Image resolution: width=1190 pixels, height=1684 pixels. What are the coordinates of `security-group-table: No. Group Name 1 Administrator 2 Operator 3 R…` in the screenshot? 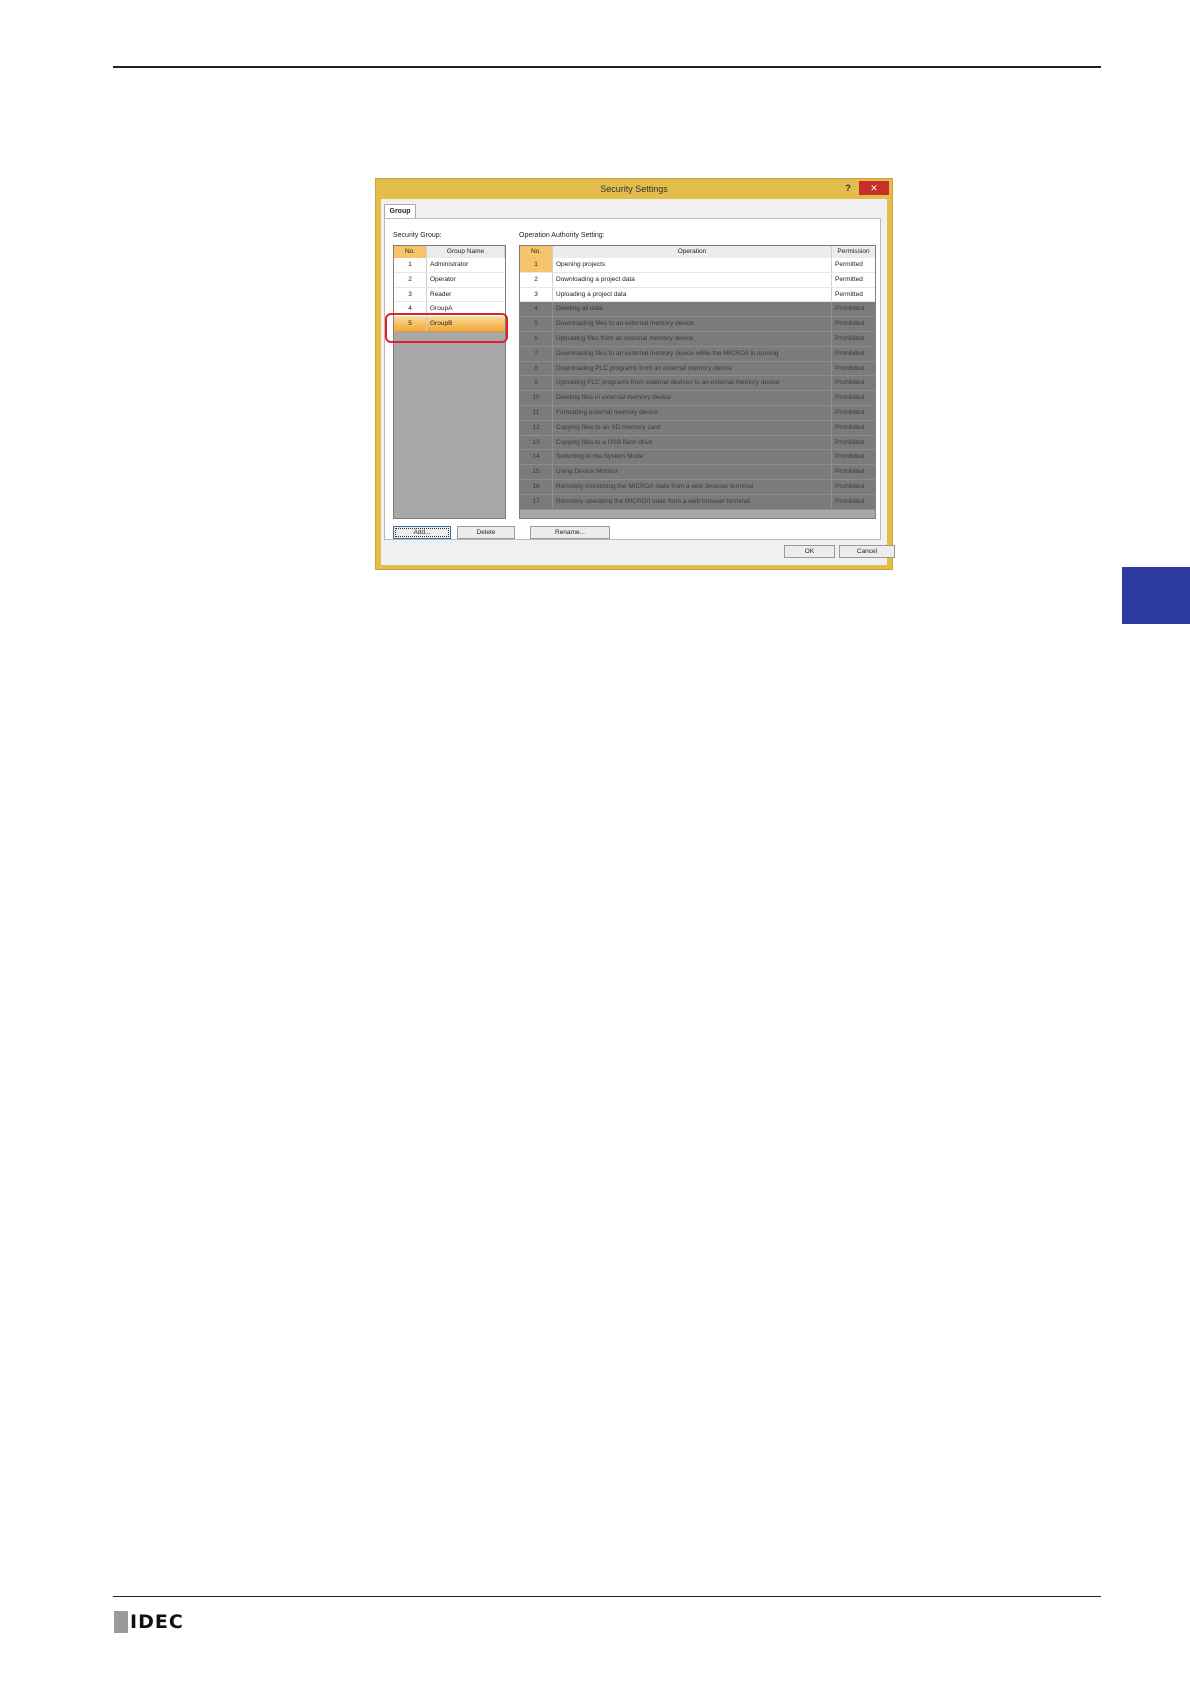 It's located at (449, 382).